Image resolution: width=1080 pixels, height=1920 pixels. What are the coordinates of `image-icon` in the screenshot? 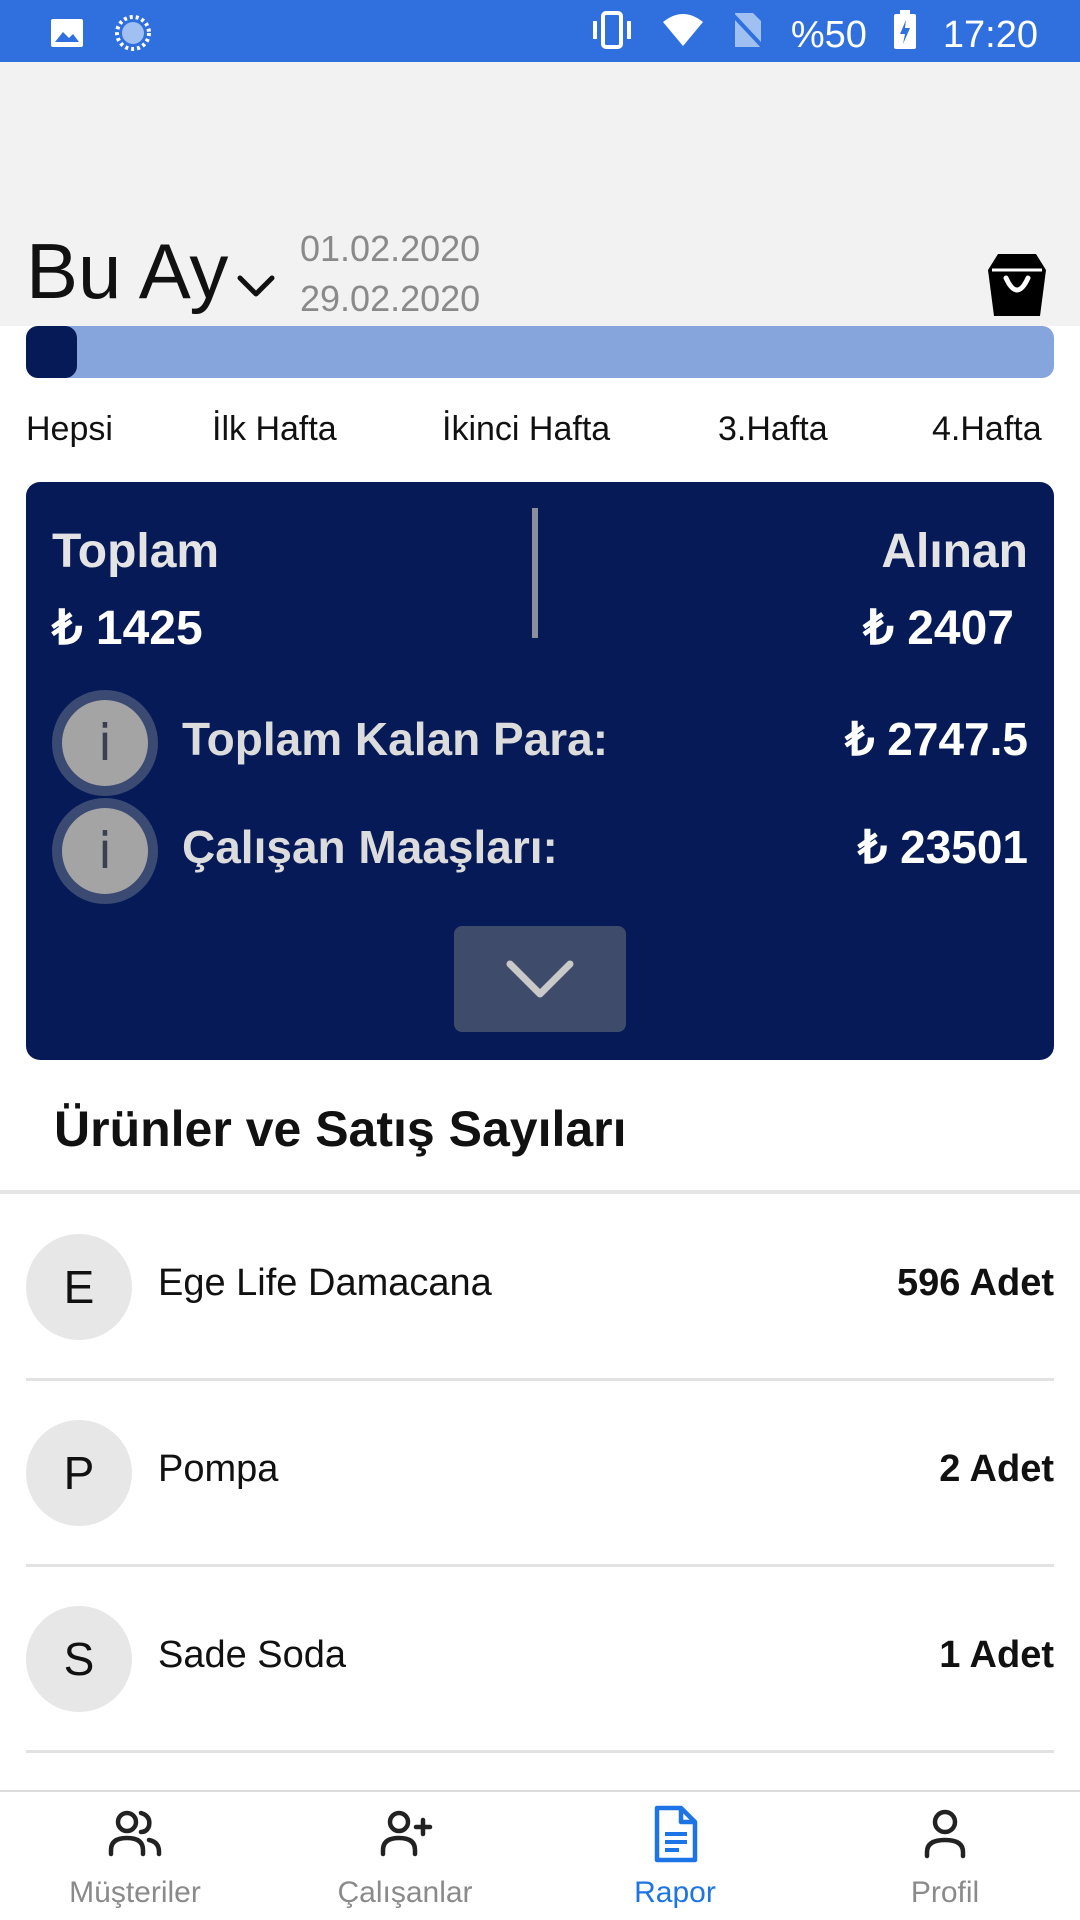 It's located at (67, 35).